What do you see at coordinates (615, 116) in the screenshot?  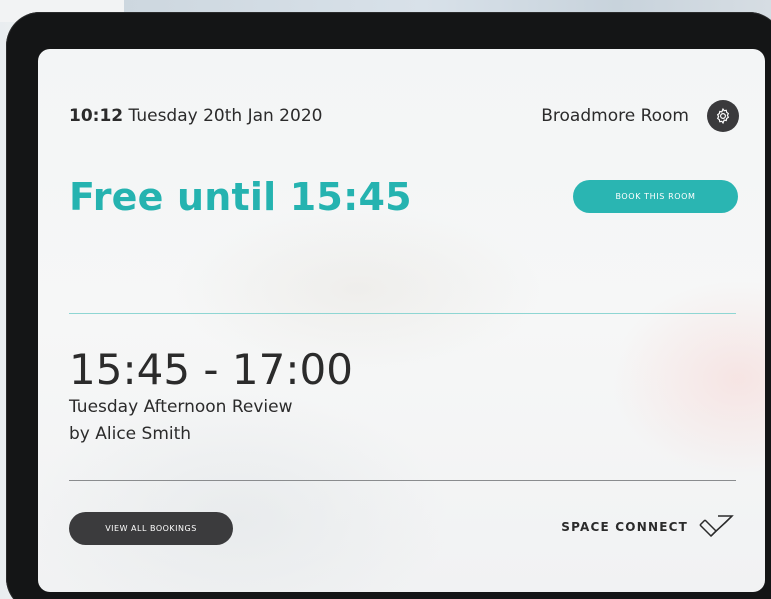 I see `room-name: Broadmore Room` at bounding box center [615, 116].